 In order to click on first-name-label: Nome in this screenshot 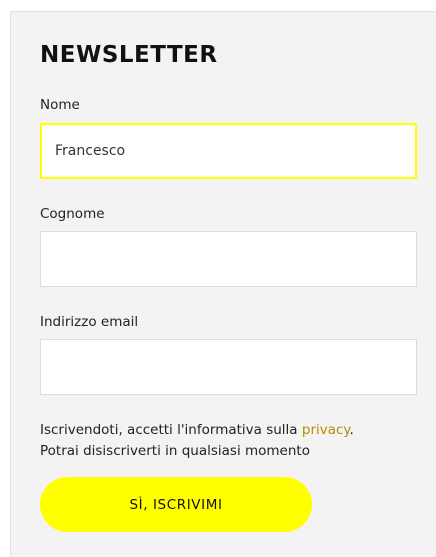, I will do `click(60, 105)`.